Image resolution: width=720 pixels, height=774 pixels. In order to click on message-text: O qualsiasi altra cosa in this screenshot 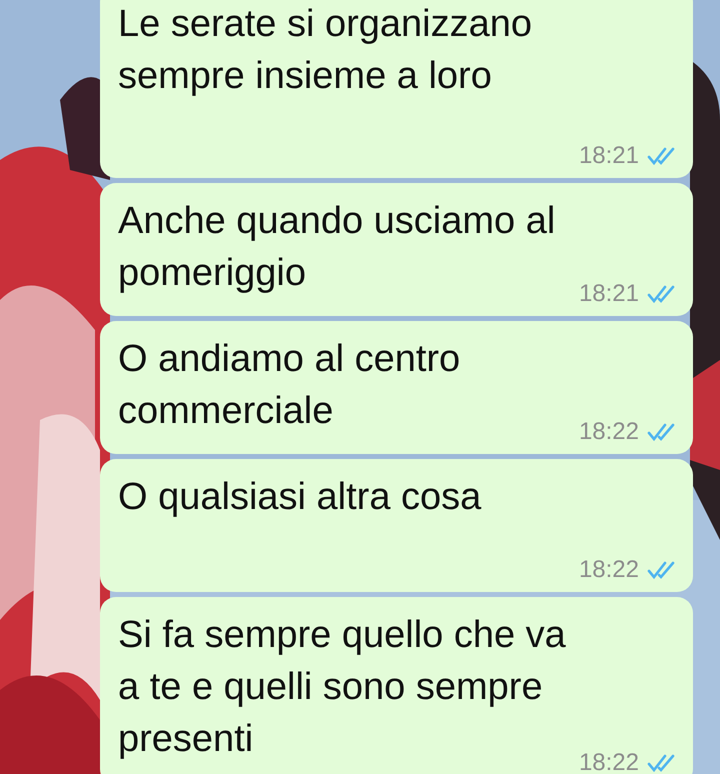, I will do `click(300, 497)`.